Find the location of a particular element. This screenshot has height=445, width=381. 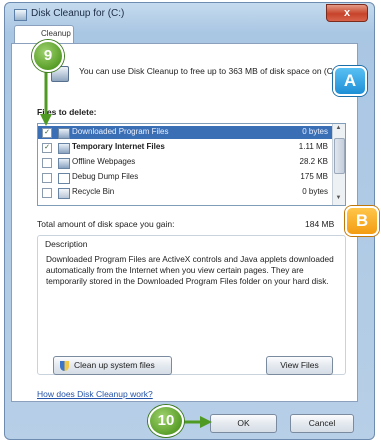

step-9-badge: 9 is located at coordinates (48, 56).